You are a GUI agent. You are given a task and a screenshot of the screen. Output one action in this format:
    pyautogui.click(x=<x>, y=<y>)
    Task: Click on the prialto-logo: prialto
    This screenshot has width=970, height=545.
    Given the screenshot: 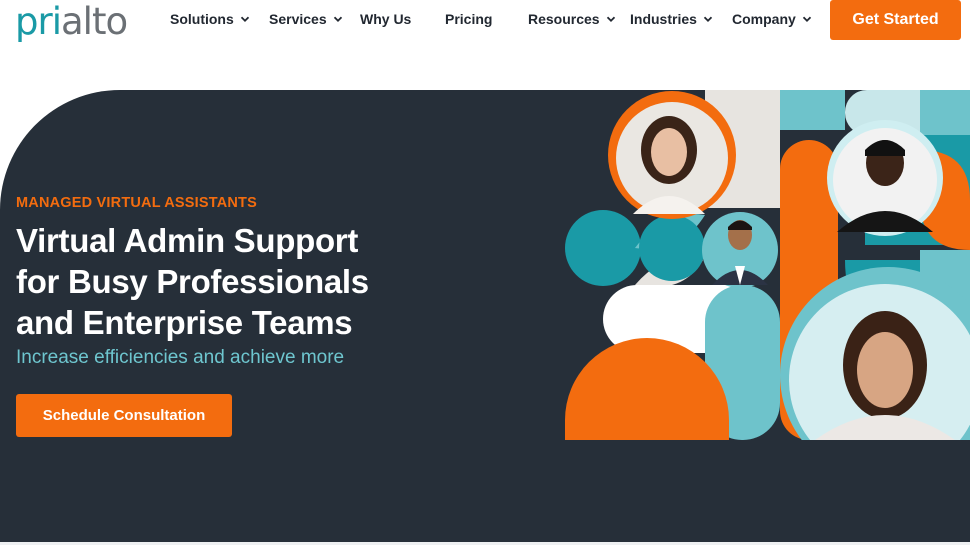 What is the action you would take?
    pyautogui.click(x=71, y=22)
    